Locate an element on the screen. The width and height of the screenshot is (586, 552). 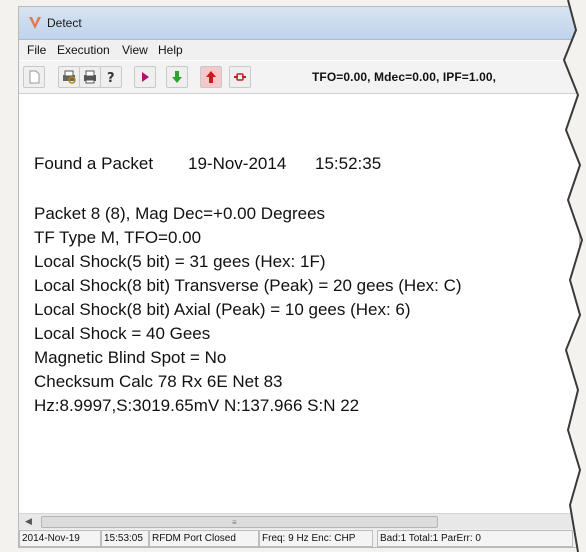
horizontal-scrollbar: ◀ ≡ is located at coordinates (299, 521).